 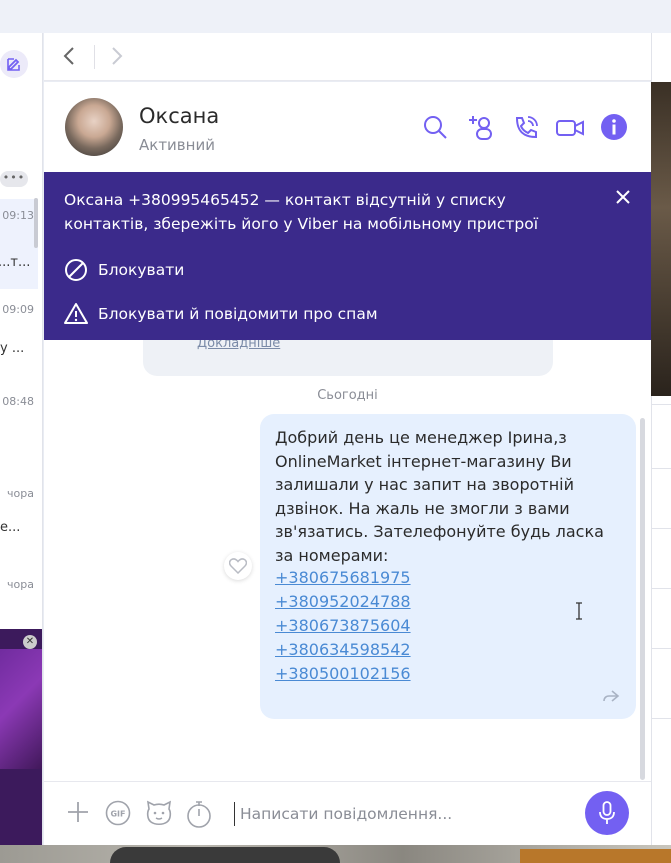 I want to click on chat-time: 09:13, so click(x=18, y=215).